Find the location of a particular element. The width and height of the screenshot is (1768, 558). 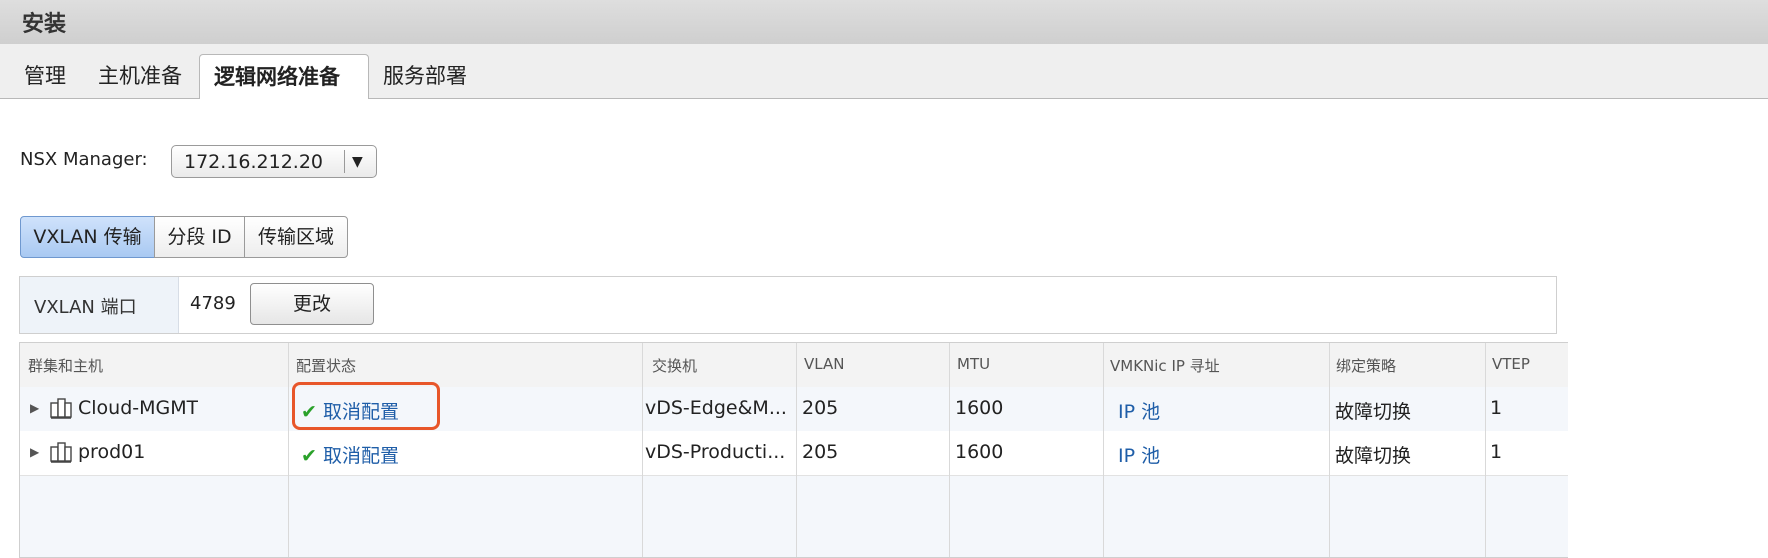

column-header-config-status: 配置状态 is located at coordinates (326, 365).